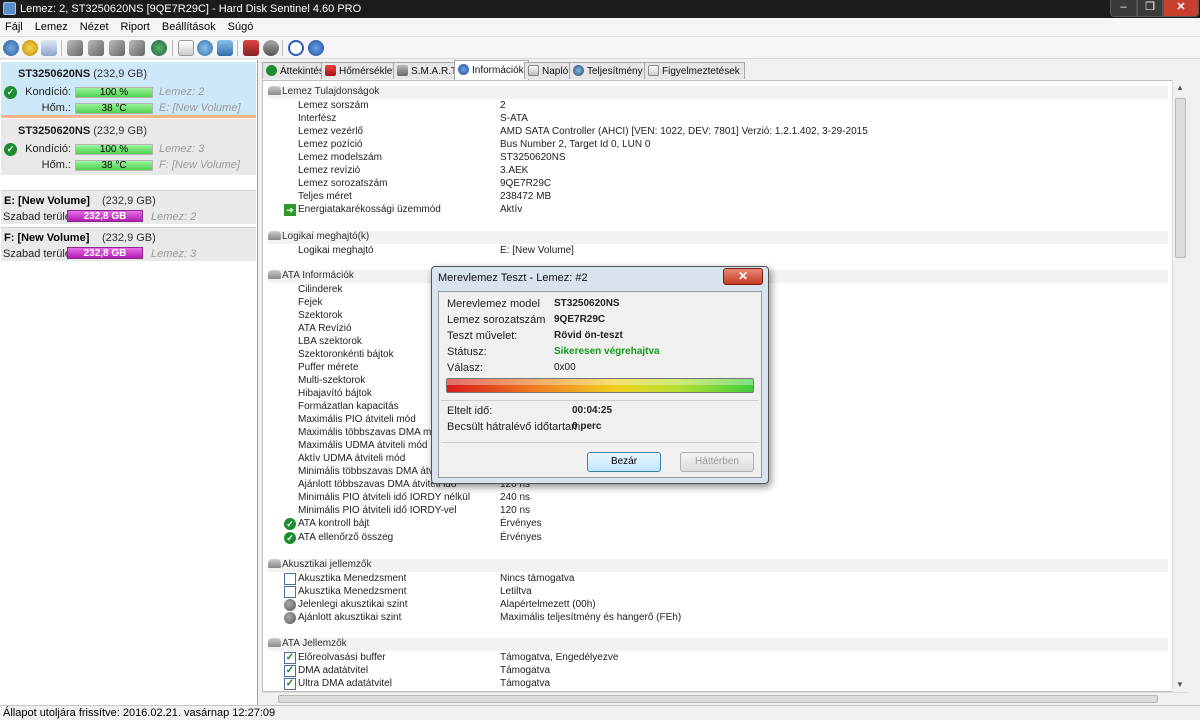 The width and height of the screenshot is (1200, 720). What do you see at coordinates (361, 70) in the screenshot?
I see `tab-temperature: Hőmérséklet` at bounding box center [361, 70].